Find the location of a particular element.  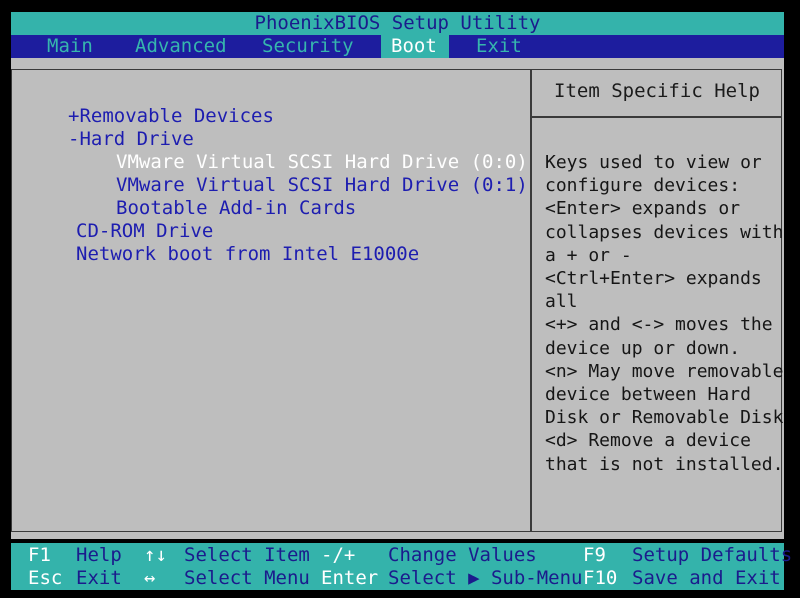

help-line: <+> and <-> moves the is located at coordinates (659, 325).